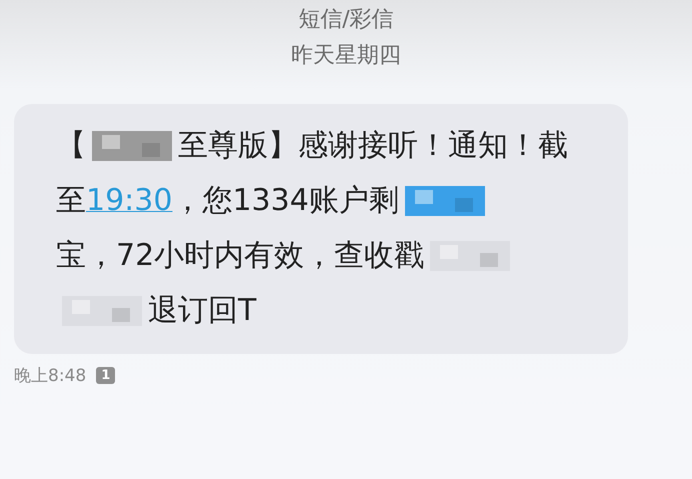 The width and height of the screenshot is (692, 479). Describe the element at coordinates (346, 20) in the screenshot. I see `conversation-title: 短信/彩信` at that location.